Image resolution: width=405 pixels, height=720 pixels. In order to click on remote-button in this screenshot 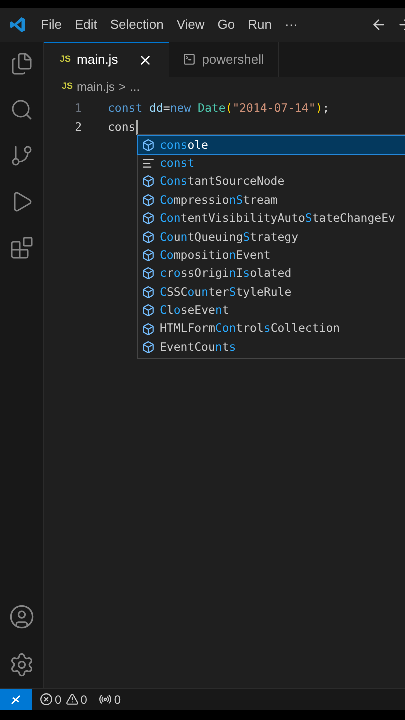, I will do `click(16, 699)`.